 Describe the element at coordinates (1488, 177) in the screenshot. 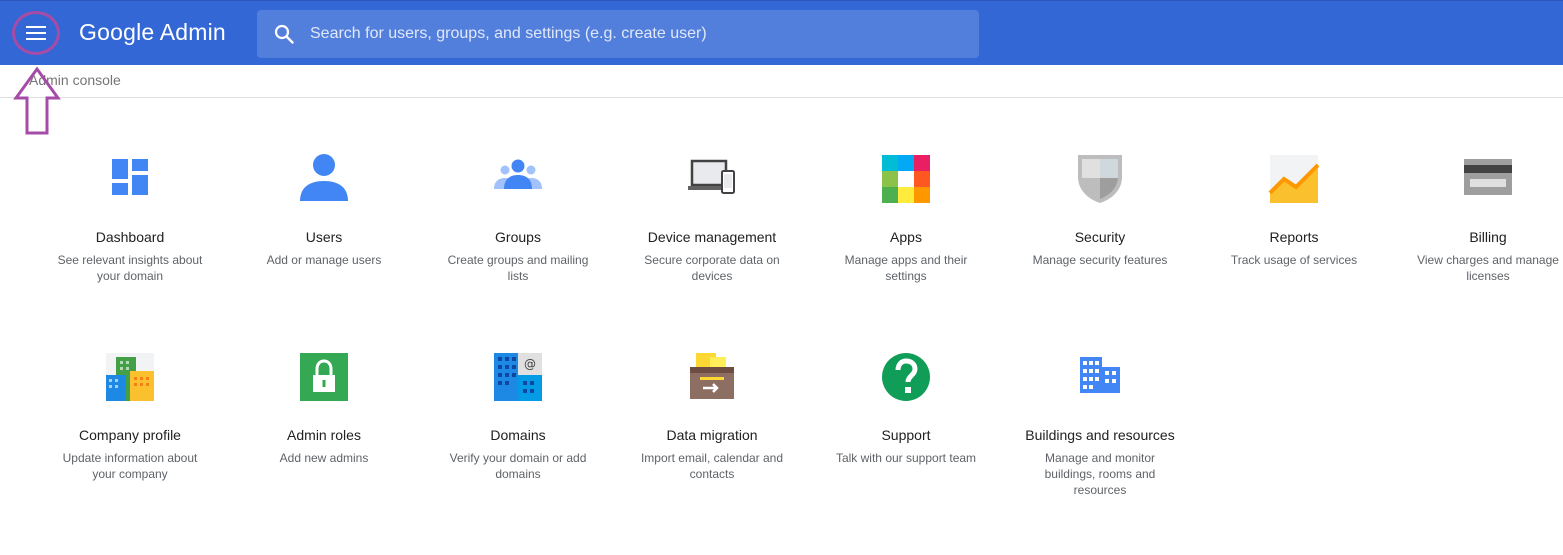

I see `credit-card-icon` at that location.